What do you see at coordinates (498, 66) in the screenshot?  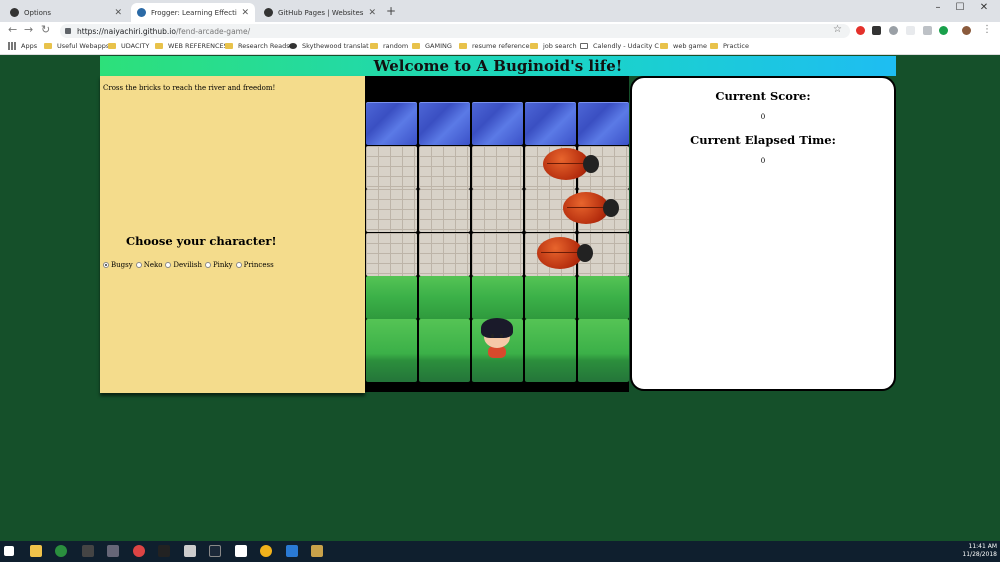 I see `page-banner: Welcome to A Buginoid's life!` at bounding box center [498, 66].